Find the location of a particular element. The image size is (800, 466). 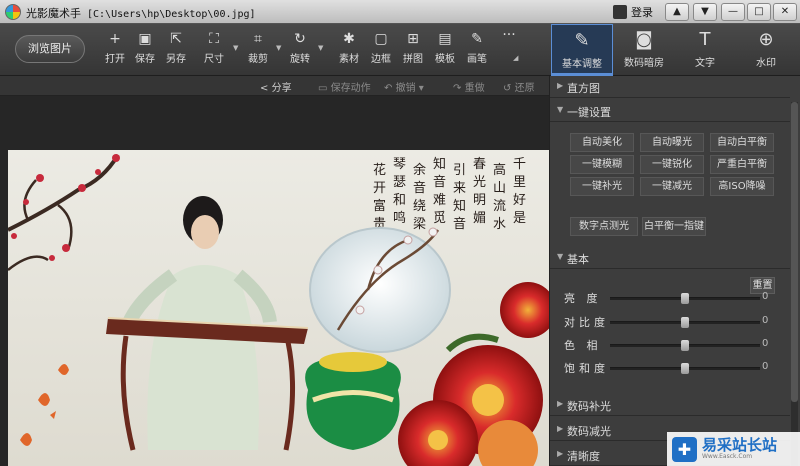

fill-light-button: 一键补光 is located at coordinates (602, 186).